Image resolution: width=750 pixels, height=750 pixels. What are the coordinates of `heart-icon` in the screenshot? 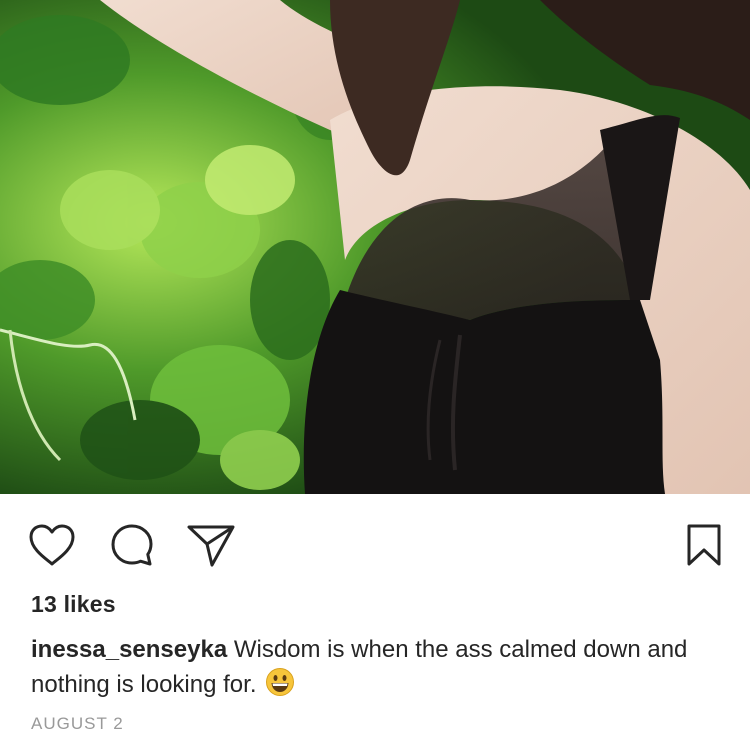 It's located at (52, 545).